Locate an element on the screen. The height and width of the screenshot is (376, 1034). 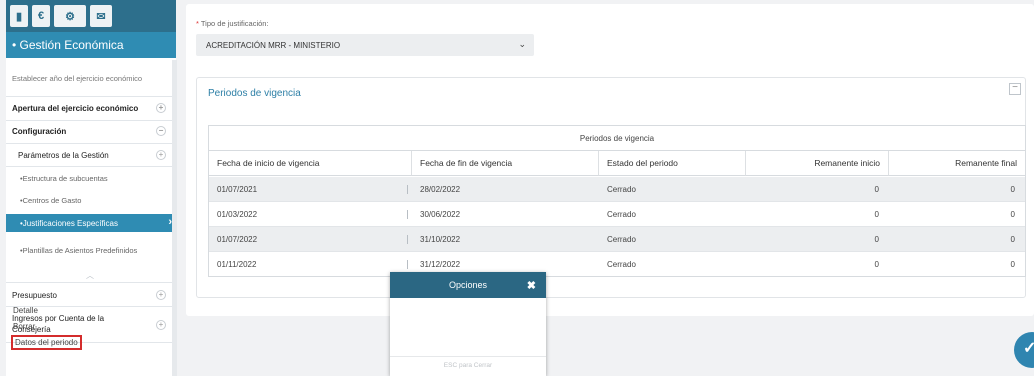
cell-fin: 30/06/2022 is located at coordinates (440, 214).